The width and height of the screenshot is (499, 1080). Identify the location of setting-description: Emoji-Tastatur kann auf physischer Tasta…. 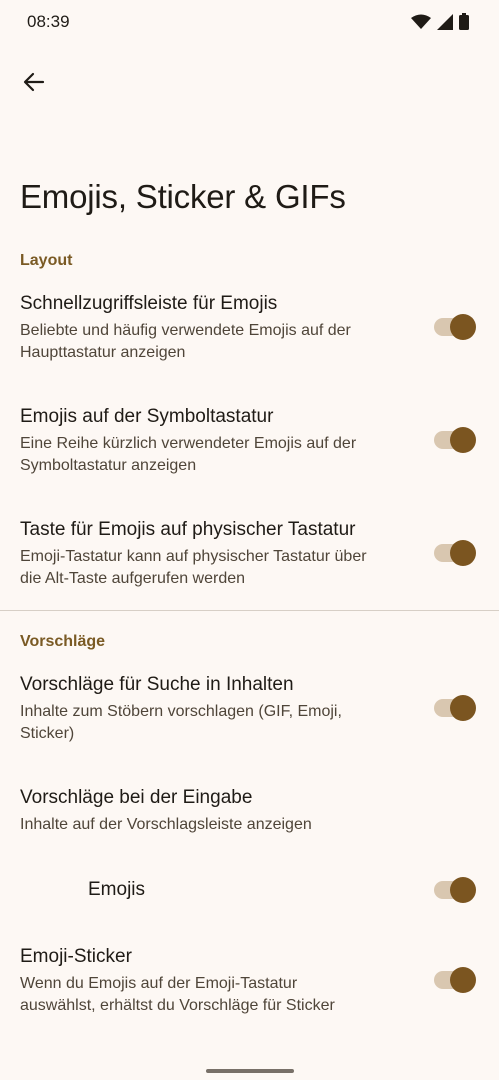
(193, 567).